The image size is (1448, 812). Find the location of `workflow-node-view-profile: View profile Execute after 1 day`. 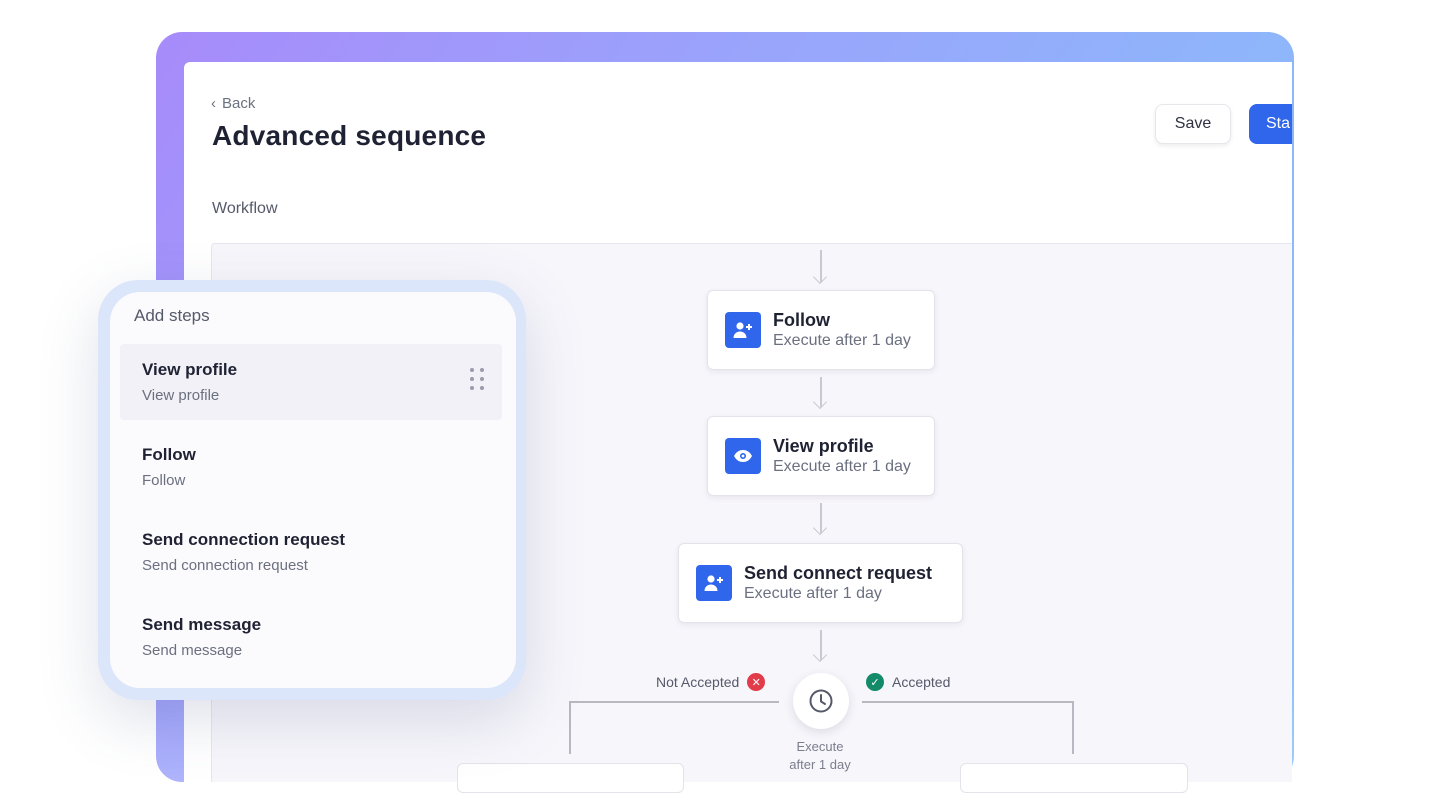

workflow-node-view-profile: View profile Execute after 1 day is located at coordinates (821, 456).